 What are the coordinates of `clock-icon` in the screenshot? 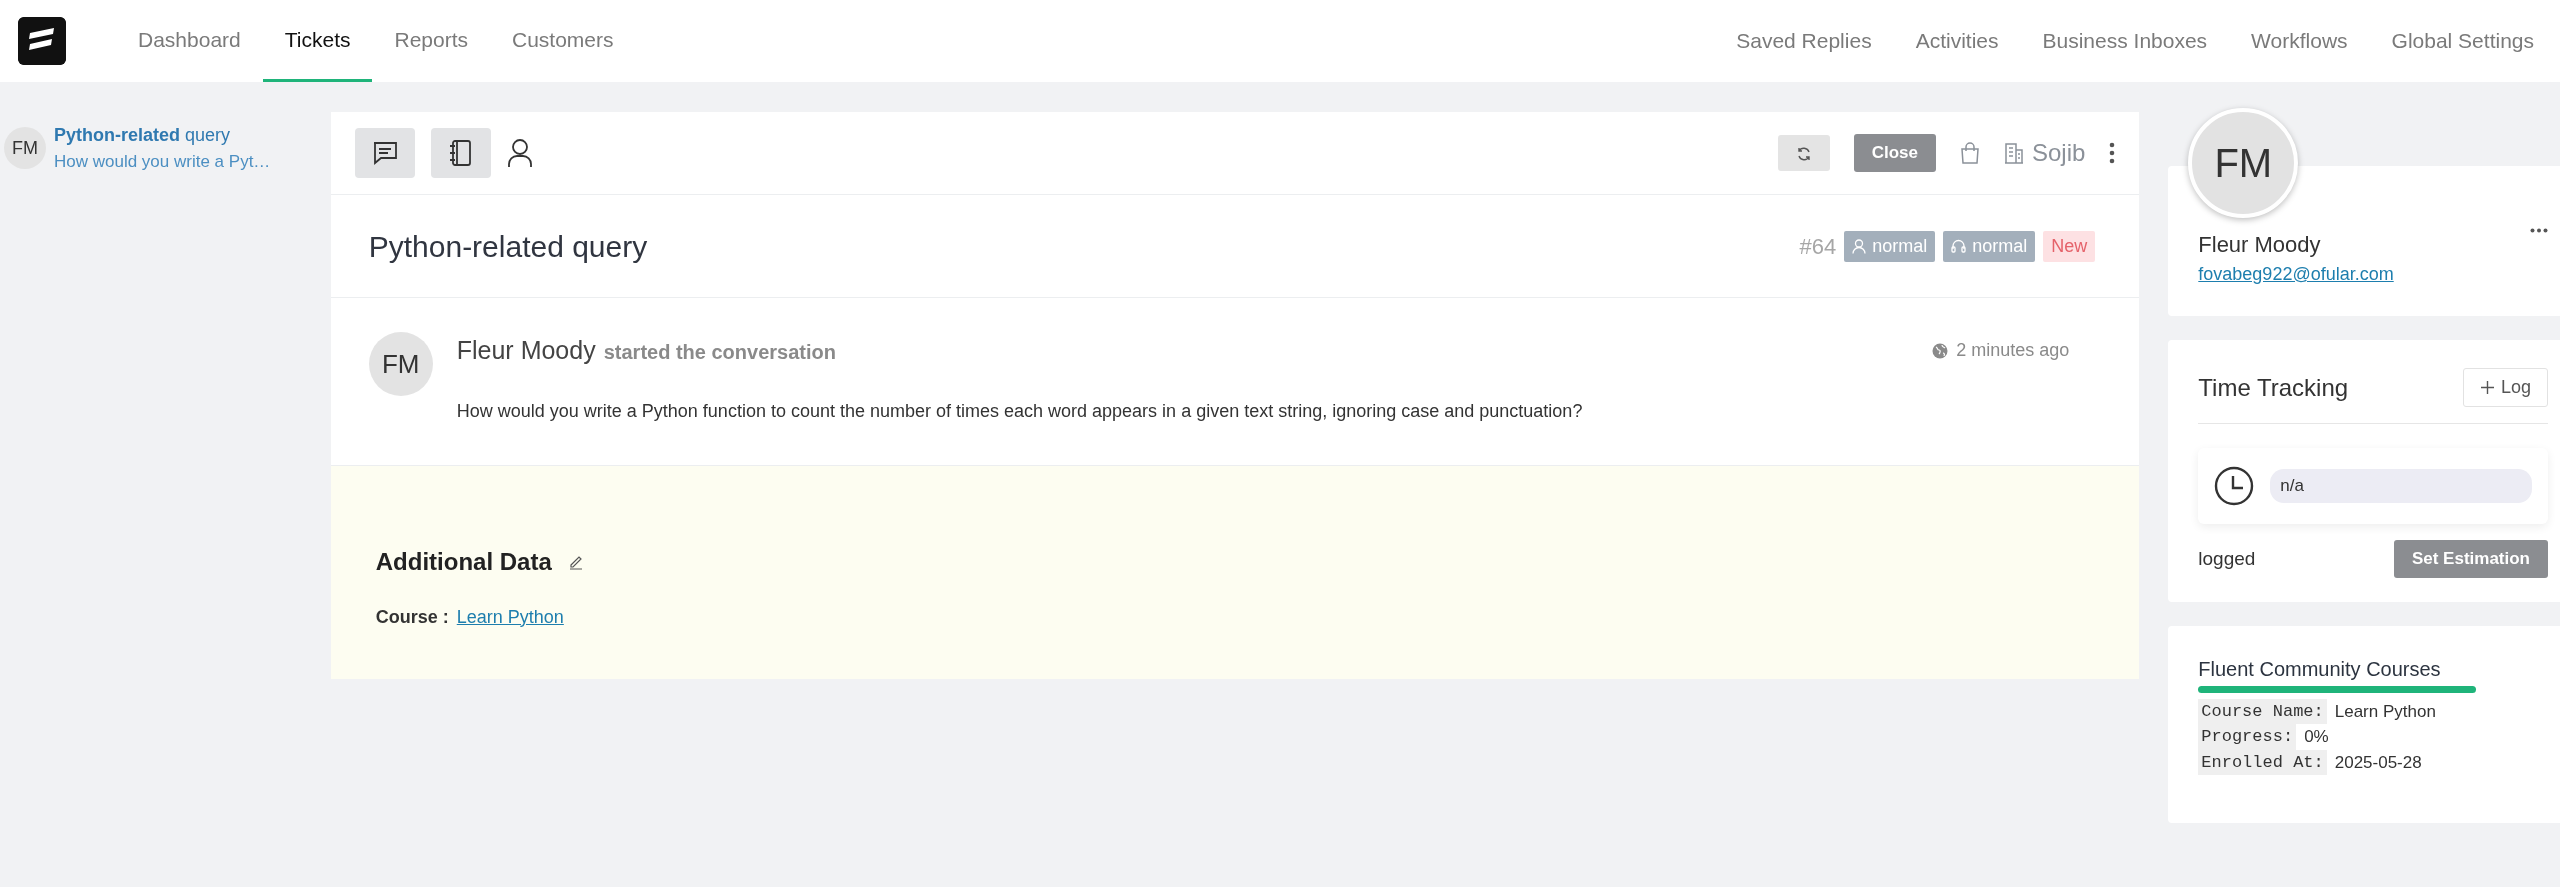 It's located at (2234, 486).